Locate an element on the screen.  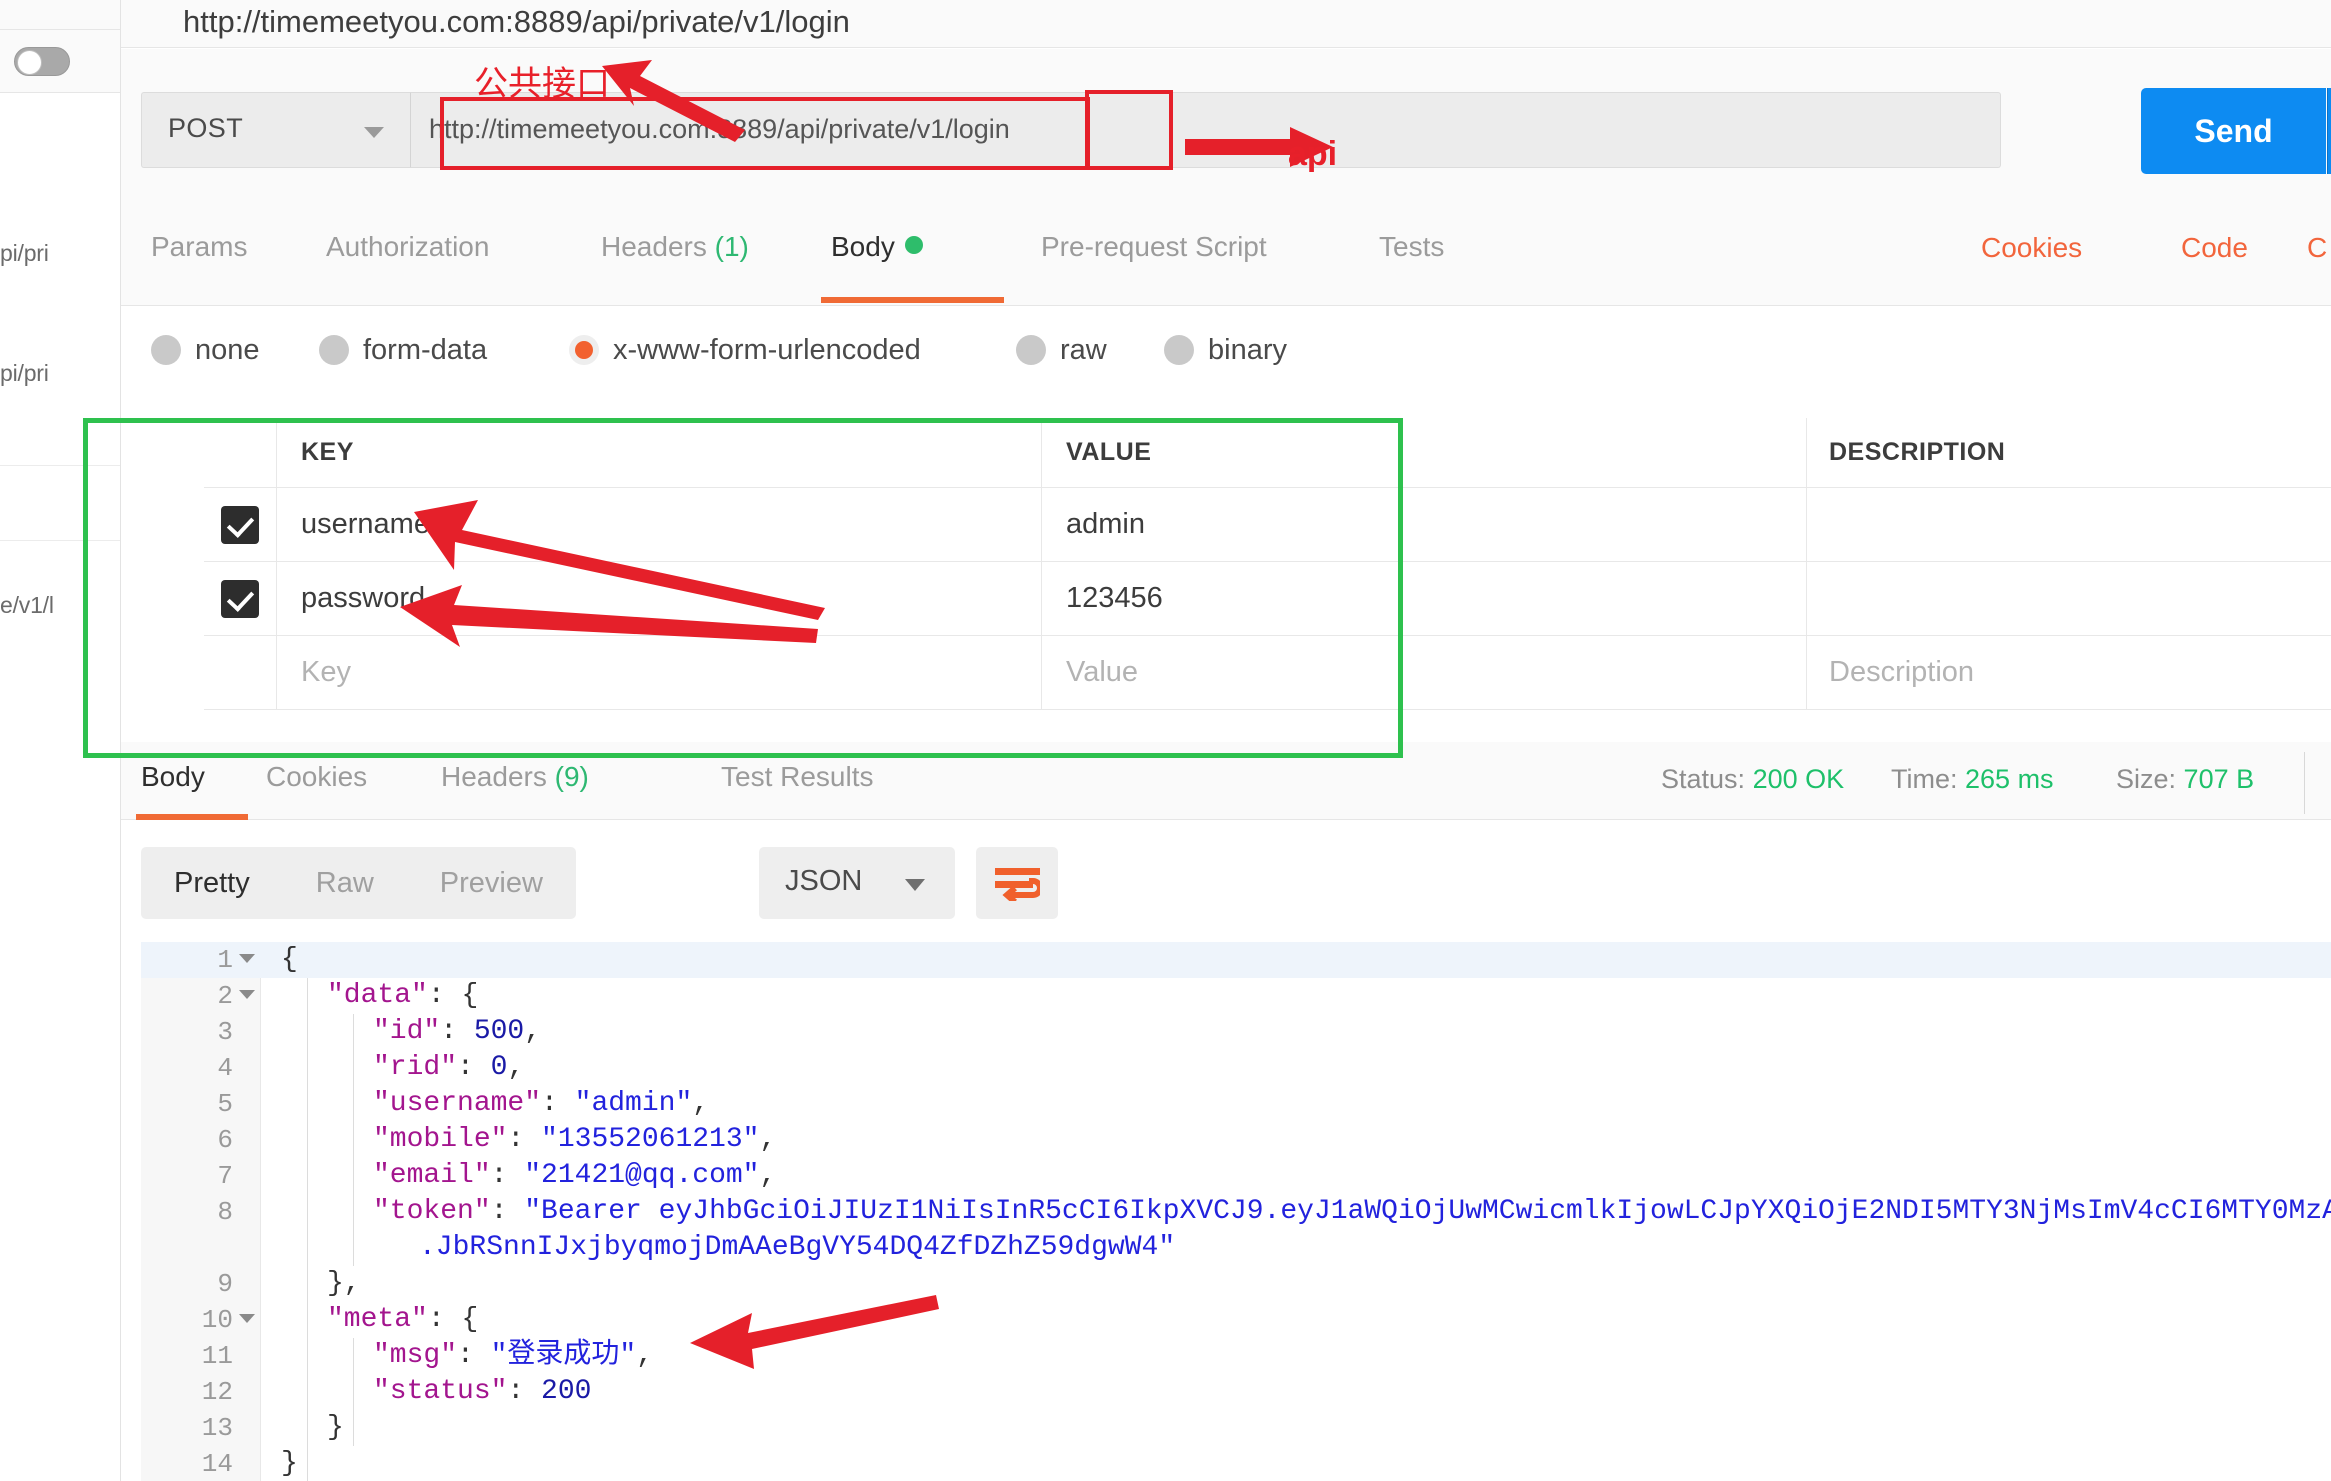
header-check-cell is located at coordinates (240, 452).